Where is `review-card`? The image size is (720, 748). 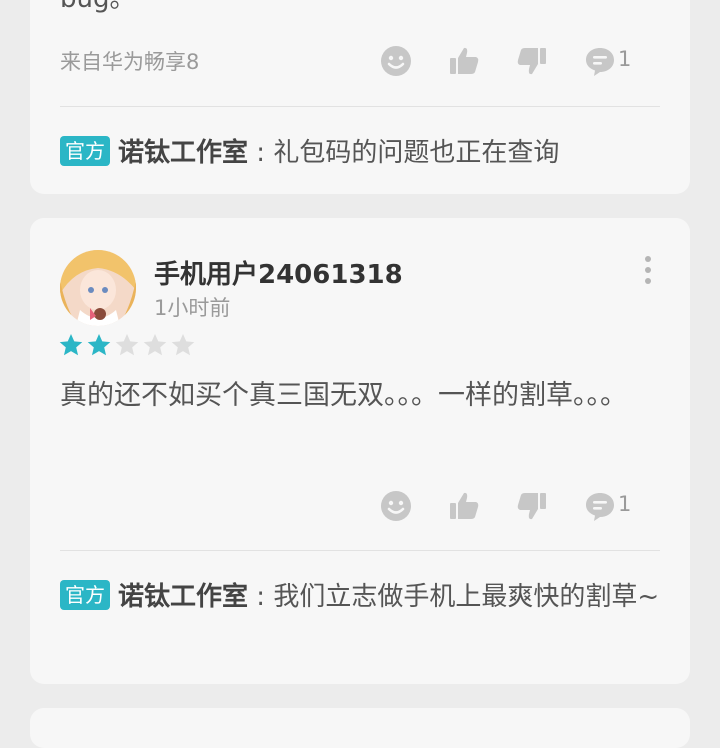
review-card is located at coordinates (360, 728).